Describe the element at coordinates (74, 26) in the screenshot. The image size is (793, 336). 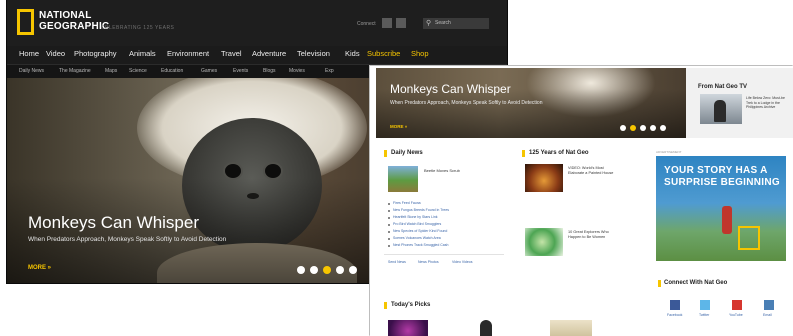
I see `logo-line-2: GEOGRAPHIC` at that location.